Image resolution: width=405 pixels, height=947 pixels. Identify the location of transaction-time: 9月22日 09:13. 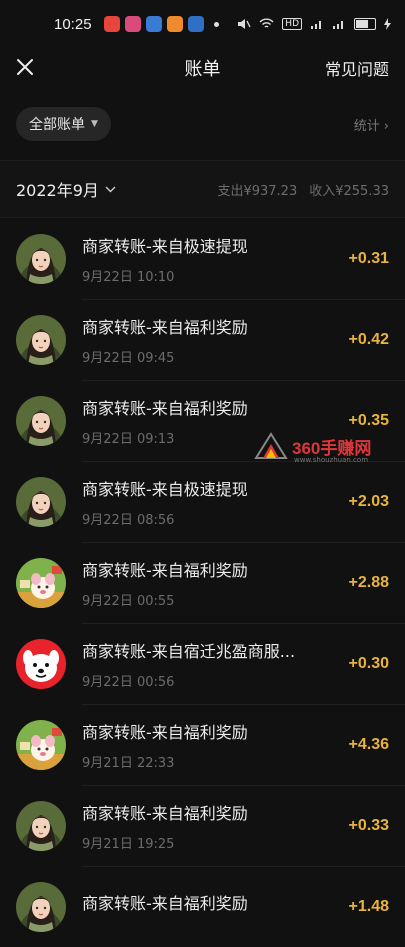
(128, 439).